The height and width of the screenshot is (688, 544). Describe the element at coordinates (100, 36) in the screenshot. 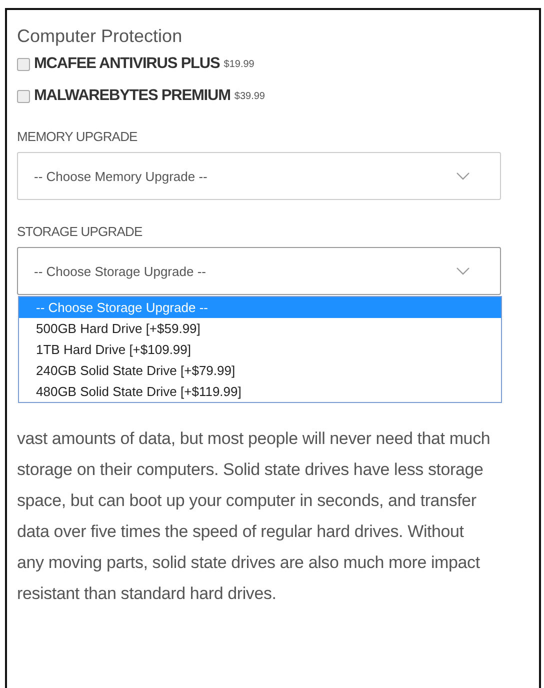

I see `section-title: Computer Protection` at that location.